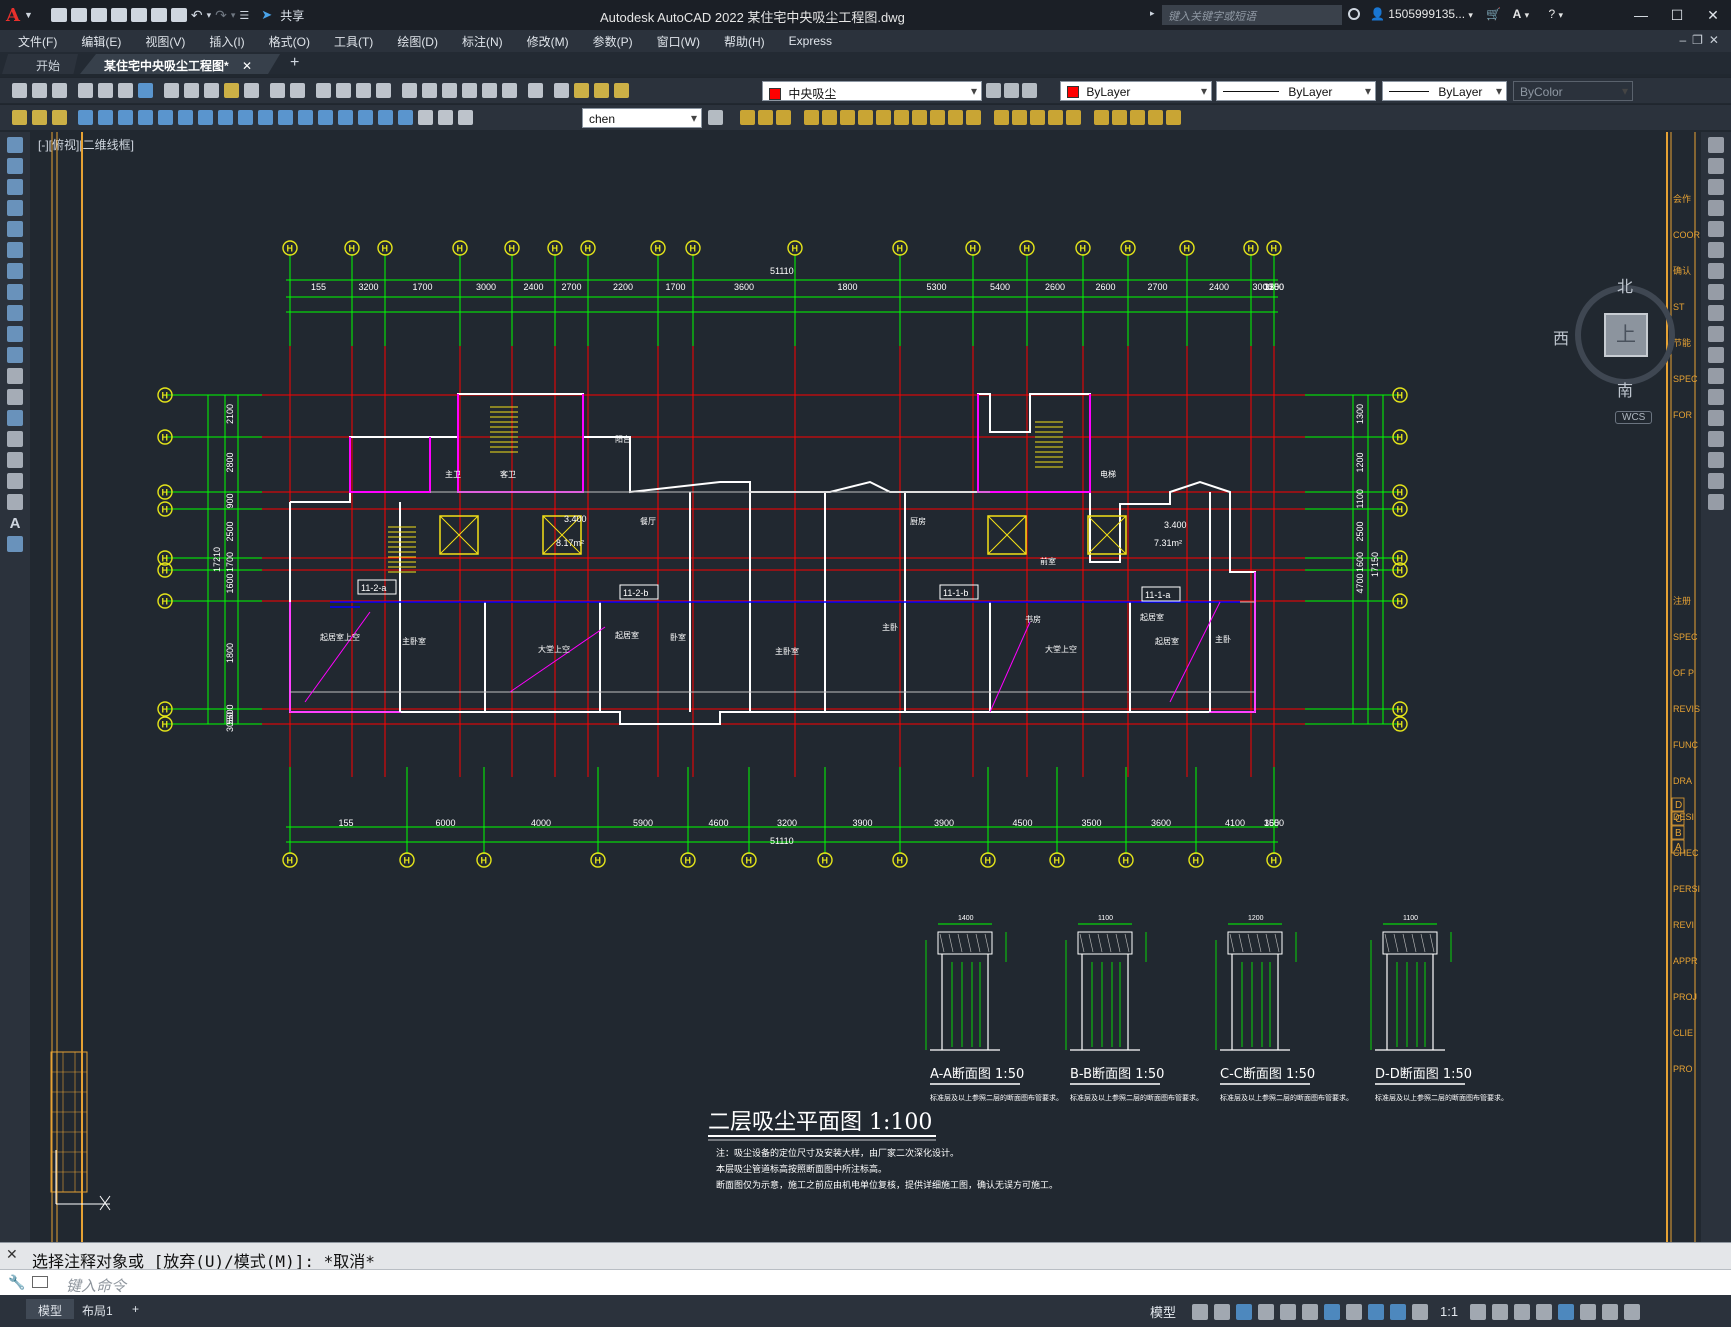  Describe the element at coordinates (345, 117) in the screenshot. I see `tolerance-icon` at that location.